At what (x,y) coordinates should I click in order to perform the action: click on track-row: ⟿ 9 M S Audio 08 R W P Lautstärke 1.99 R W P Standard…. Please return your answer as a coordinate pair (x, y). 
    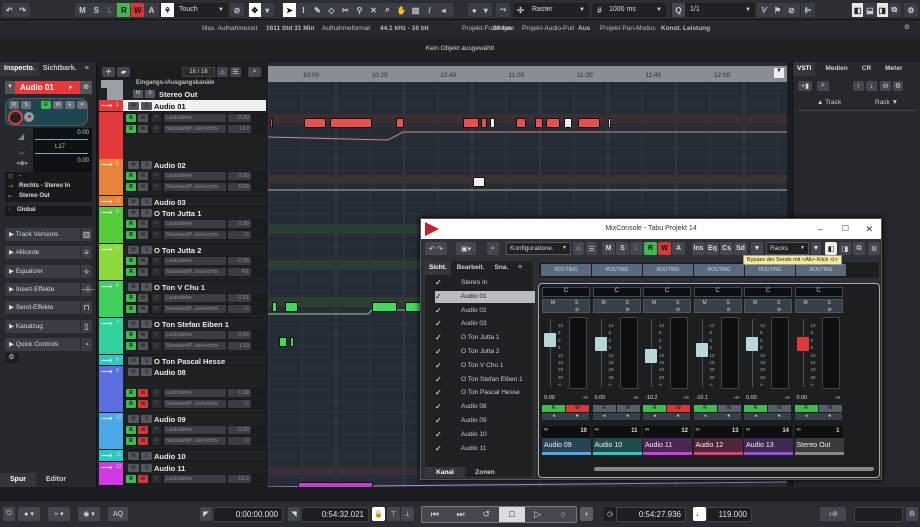
    Looking at the image, I should click on (182, 389).